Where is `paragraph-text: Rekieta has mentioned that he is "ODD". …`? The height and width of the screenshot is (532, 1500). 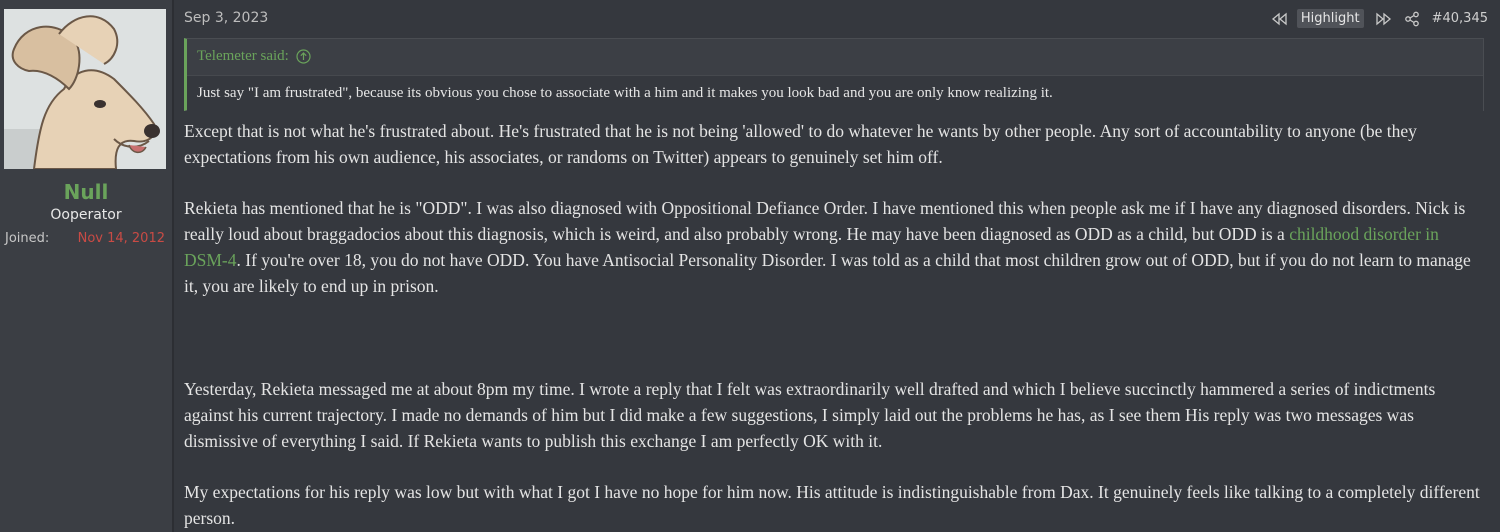
paragraph-text: Rekieta has mentioned that he is "ODD". … is located at coordinates (825, 221).